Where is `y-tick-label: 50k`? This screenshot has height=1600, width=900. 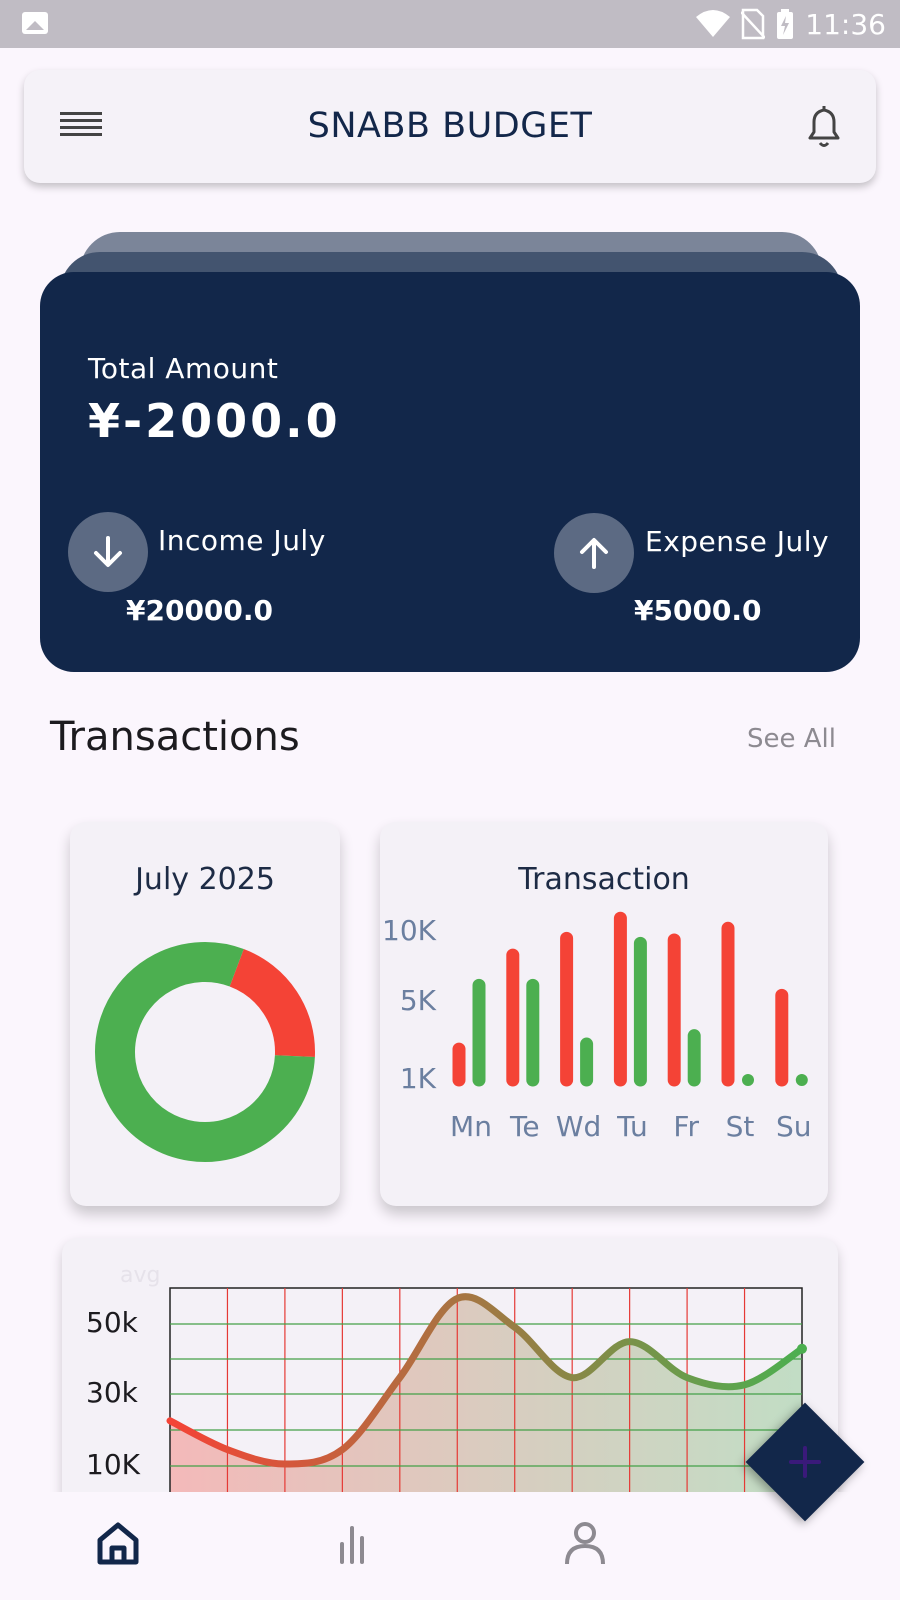 y-tick-label: 50k is located at coordinates (112, 1322).